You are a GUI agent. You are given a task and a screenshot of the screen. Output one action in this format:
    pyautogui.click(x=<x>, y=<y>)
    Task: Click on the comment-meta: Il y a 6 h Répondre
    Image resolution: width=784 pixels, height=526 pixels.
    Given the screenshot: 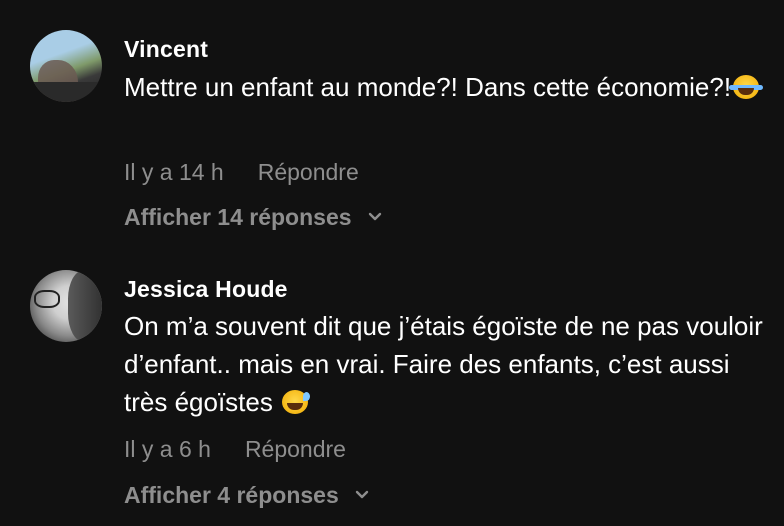 What is the action you would take?
    pyautogui.click(x=235, y=449)
    